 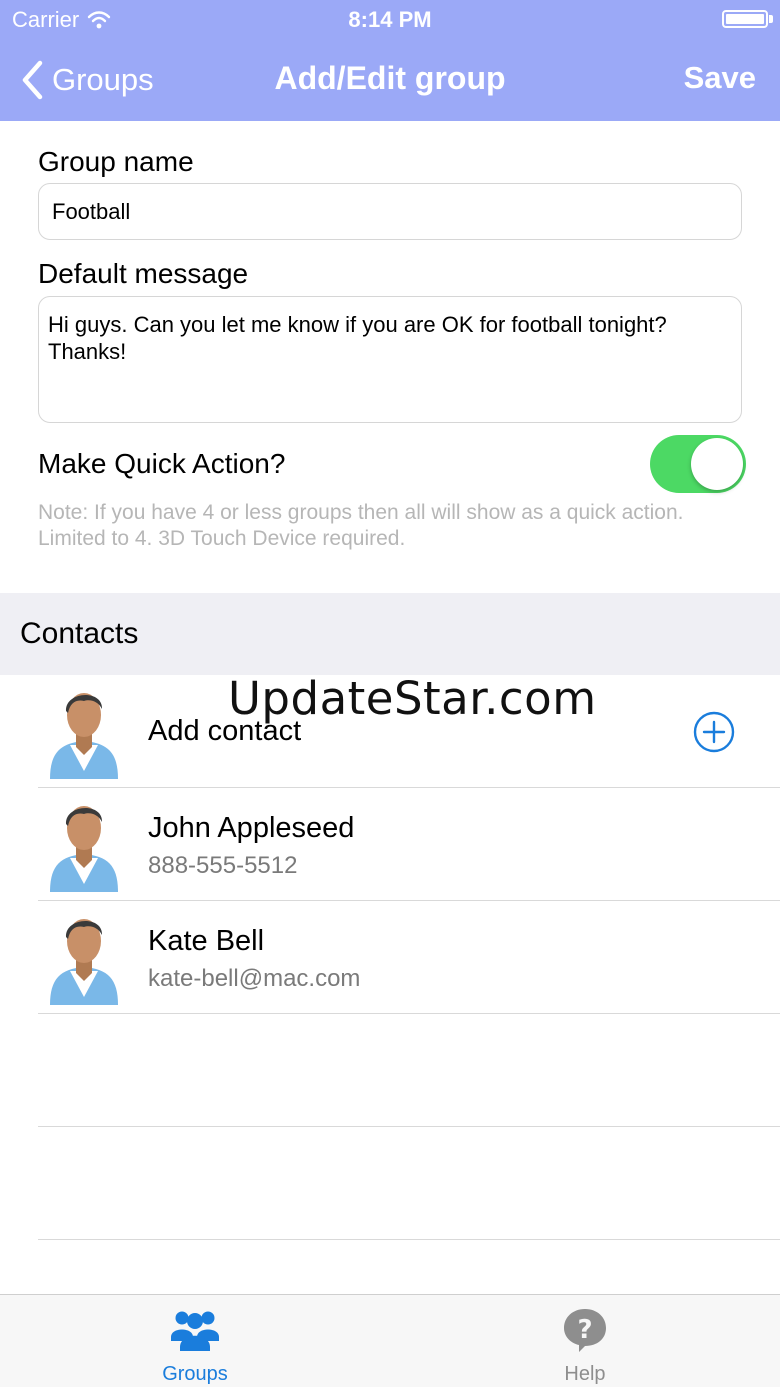 I want to click on contacts-section-title: Contacts, so click(x=79, y=633).